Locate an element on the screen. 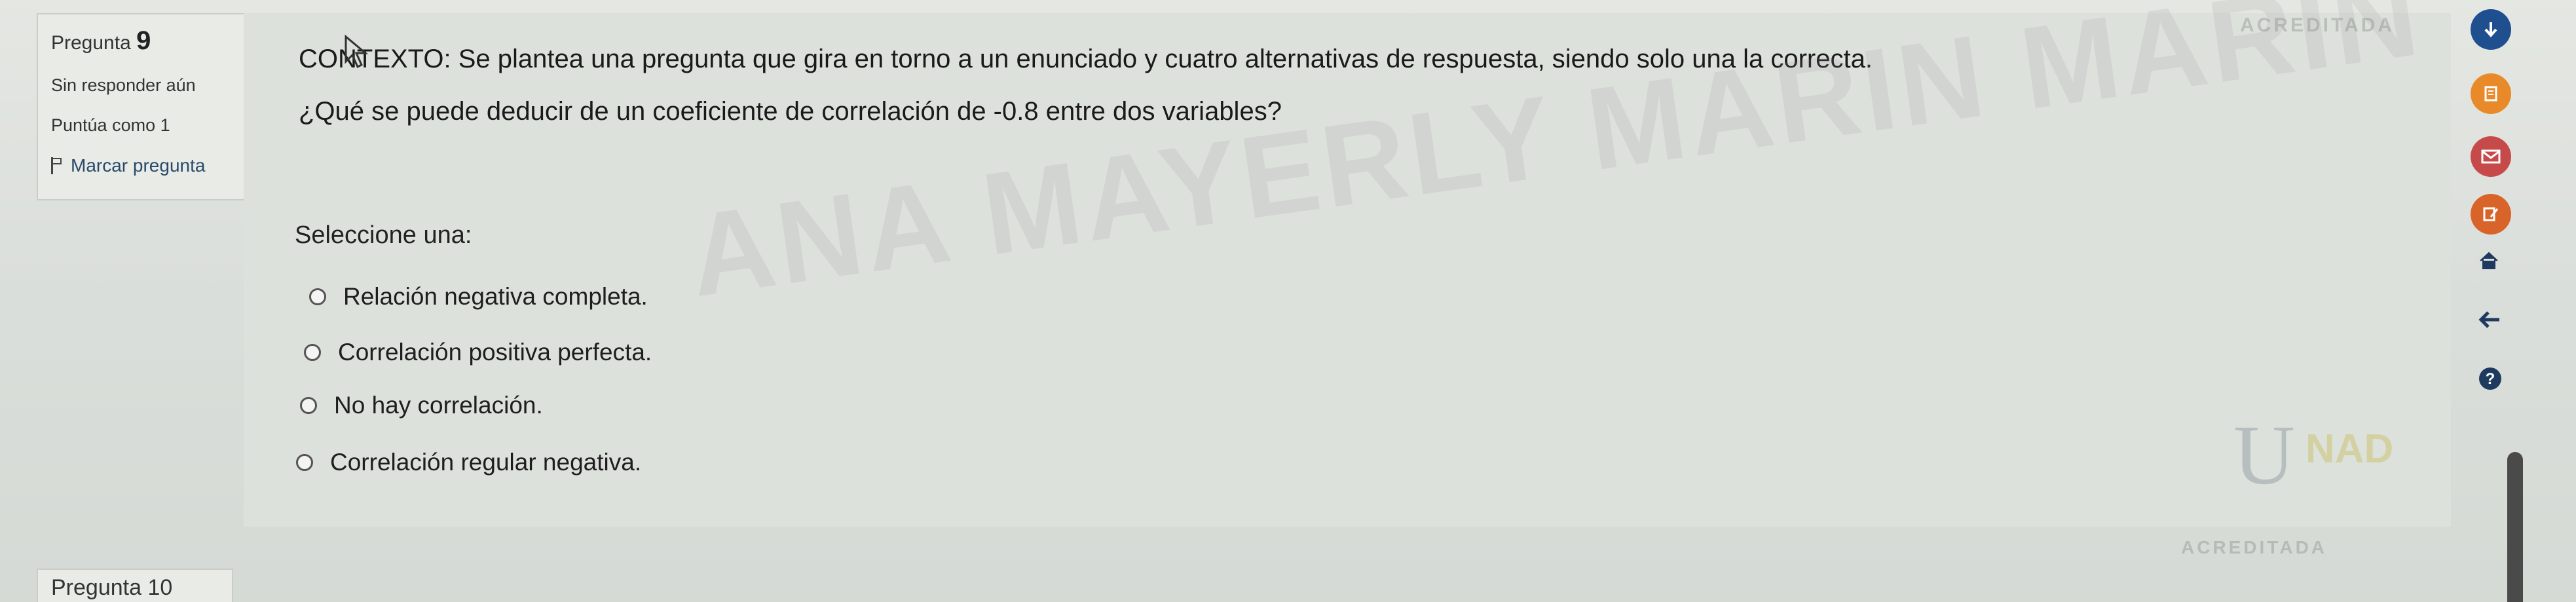 Image resolution: width=2576 pixels, height=602 pixels. select-one-label: Seleccione una: is located at coordinates (383, 235).